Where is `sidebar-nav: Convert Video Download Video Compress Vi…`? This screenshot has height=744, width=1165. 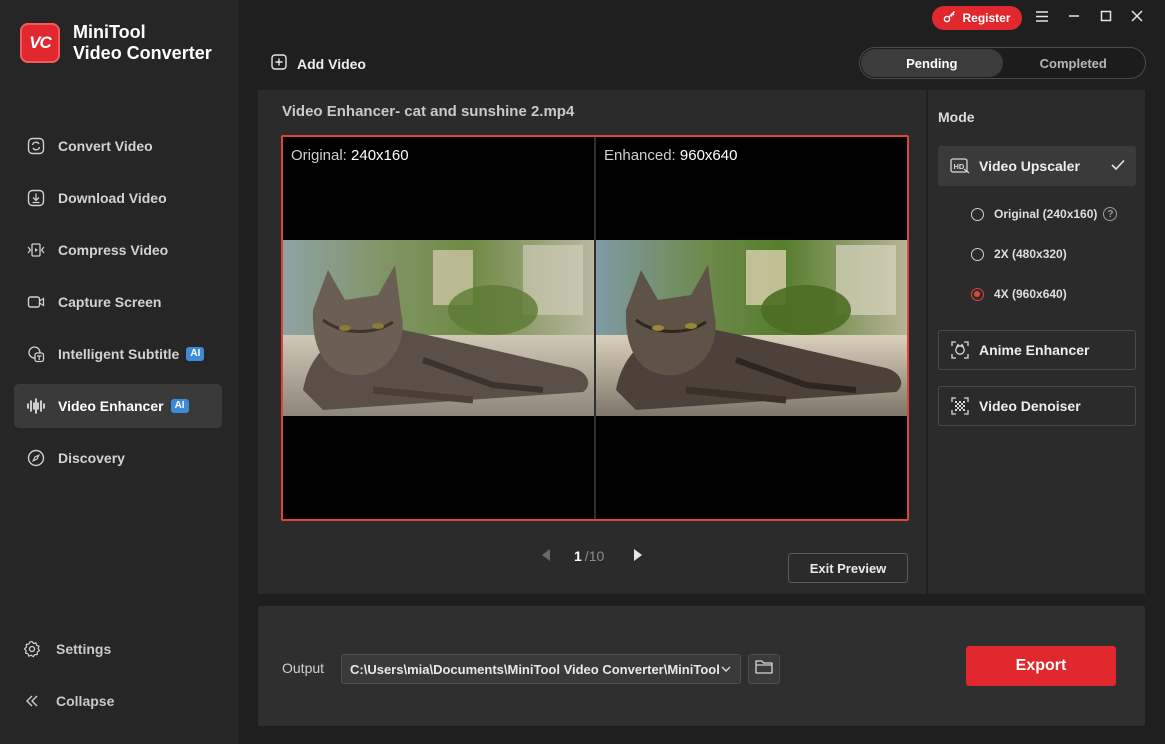 sidebar-nav: Convert Video Download Video Compress Vi… is located at coordinates (118, 306).